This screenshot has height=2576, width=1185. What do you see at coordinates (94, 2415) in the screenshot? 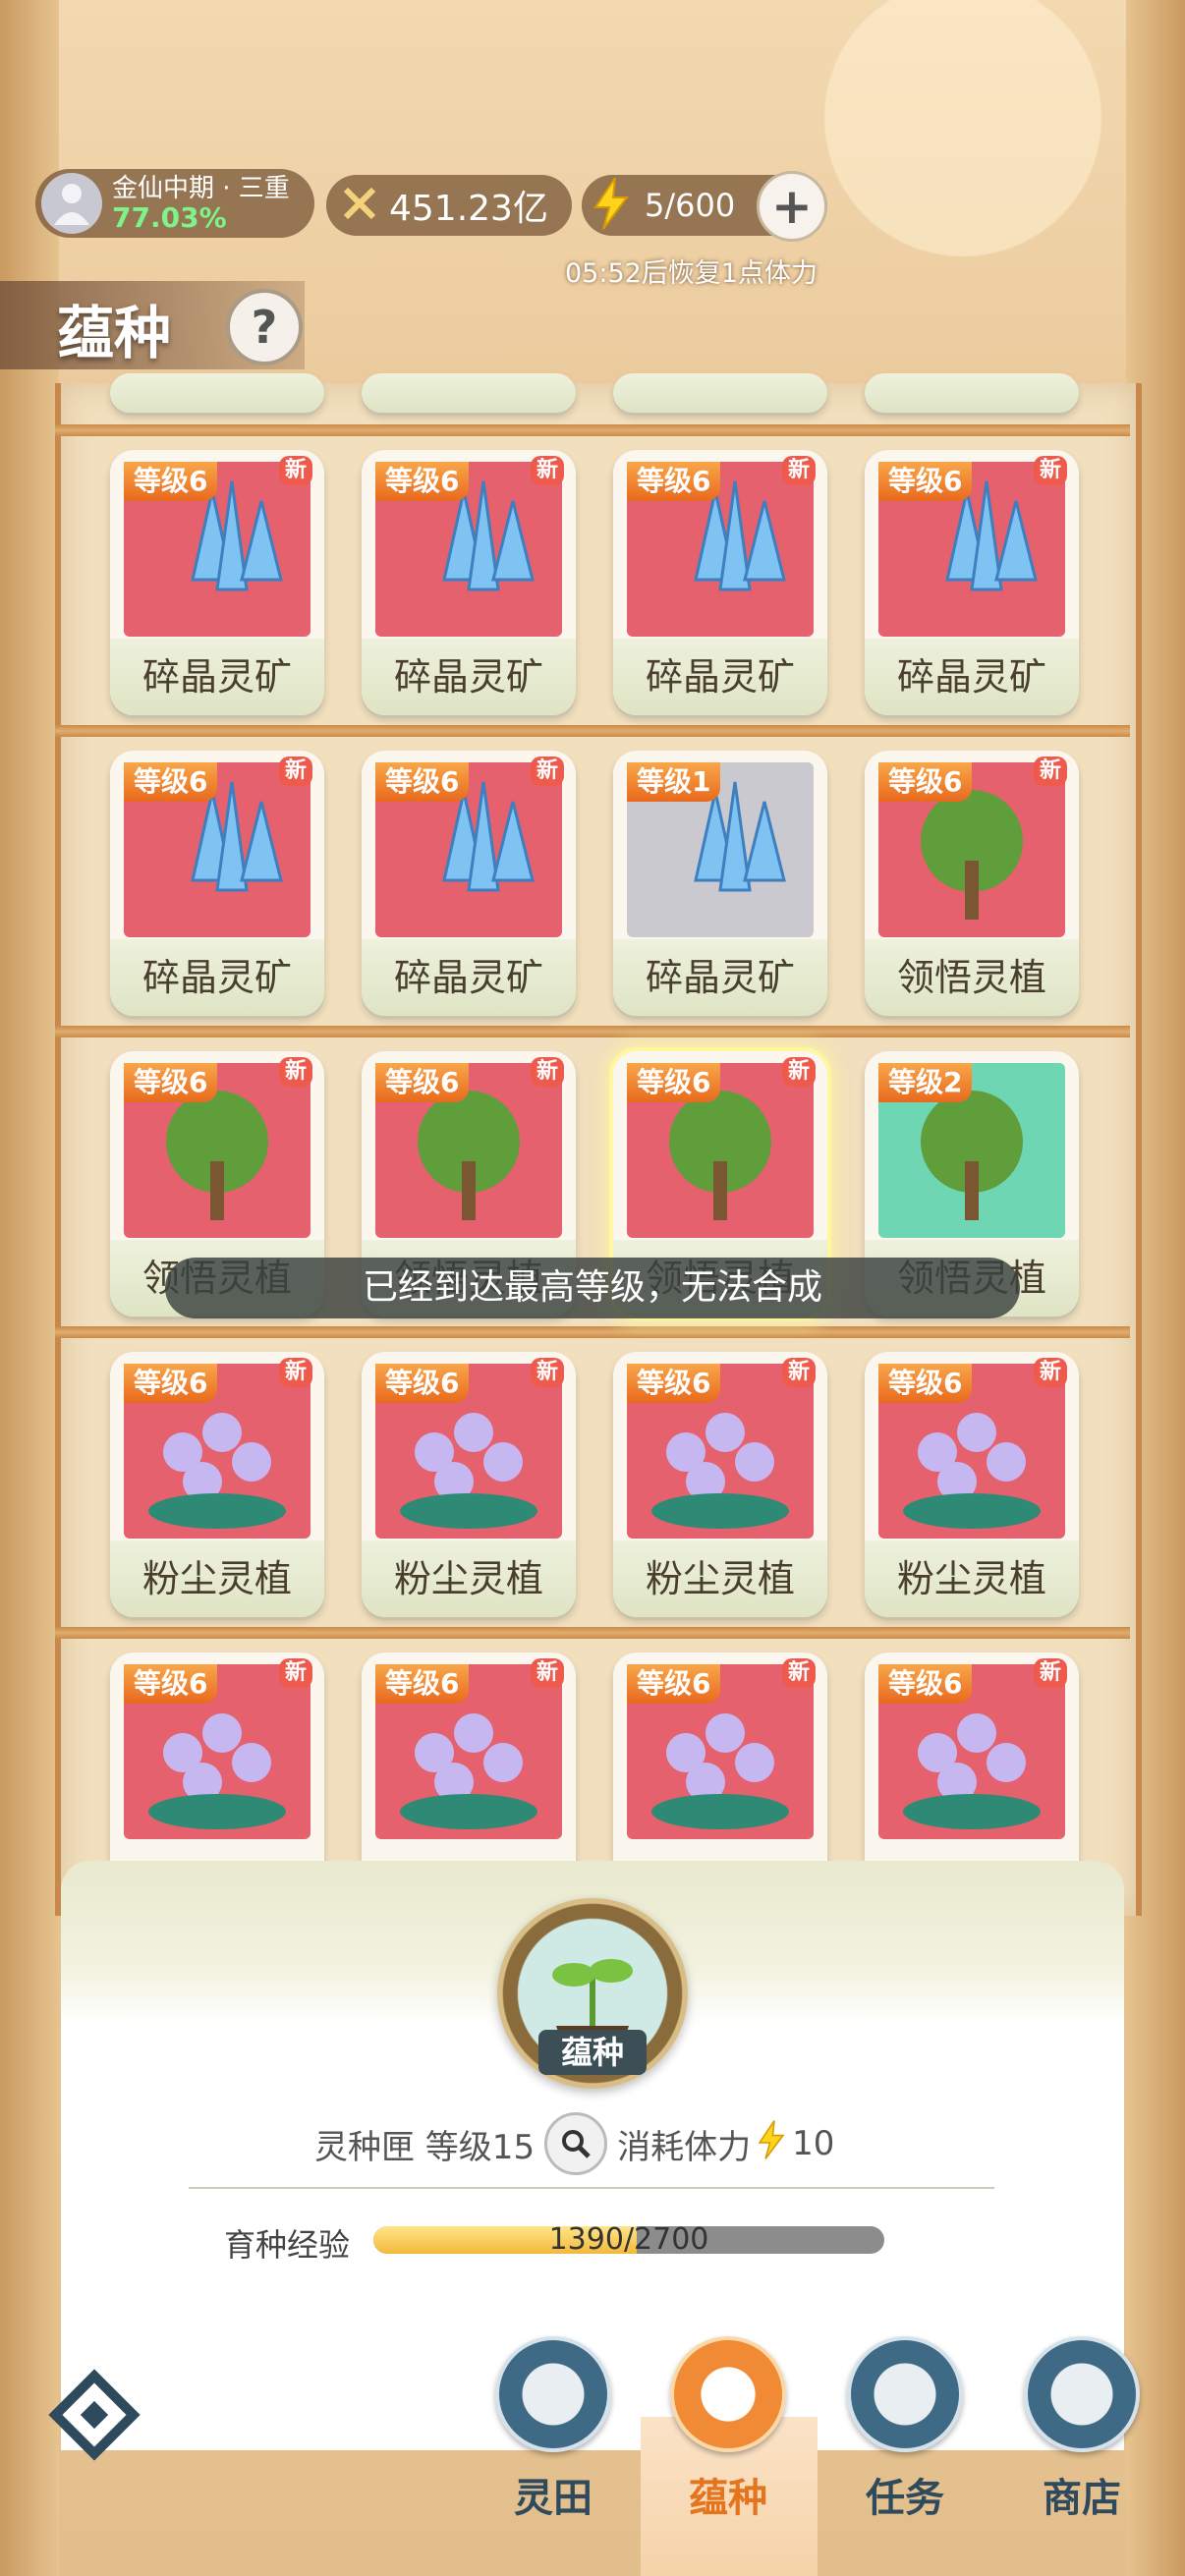
I see `menu-diamond-icon` at bounding box center [94, 2415].